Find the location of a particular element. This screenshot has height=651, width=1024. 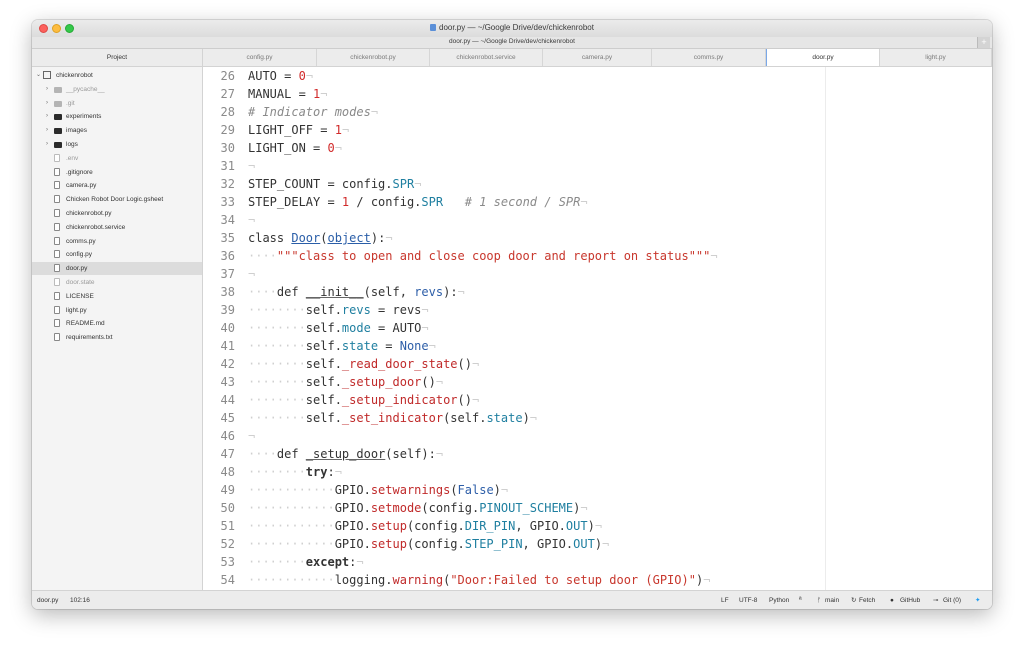

text-encoding-icon: ª is located at coordinates (800, 600).